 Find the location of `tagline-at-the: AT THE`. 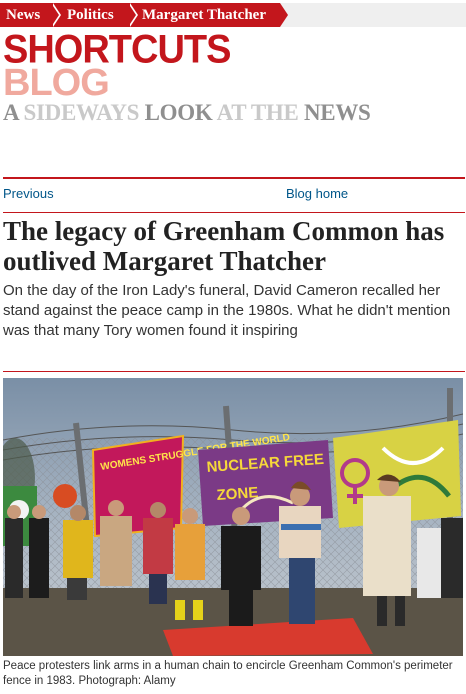

tagline-at-the: AT THE is located at coordinates (257, 112).